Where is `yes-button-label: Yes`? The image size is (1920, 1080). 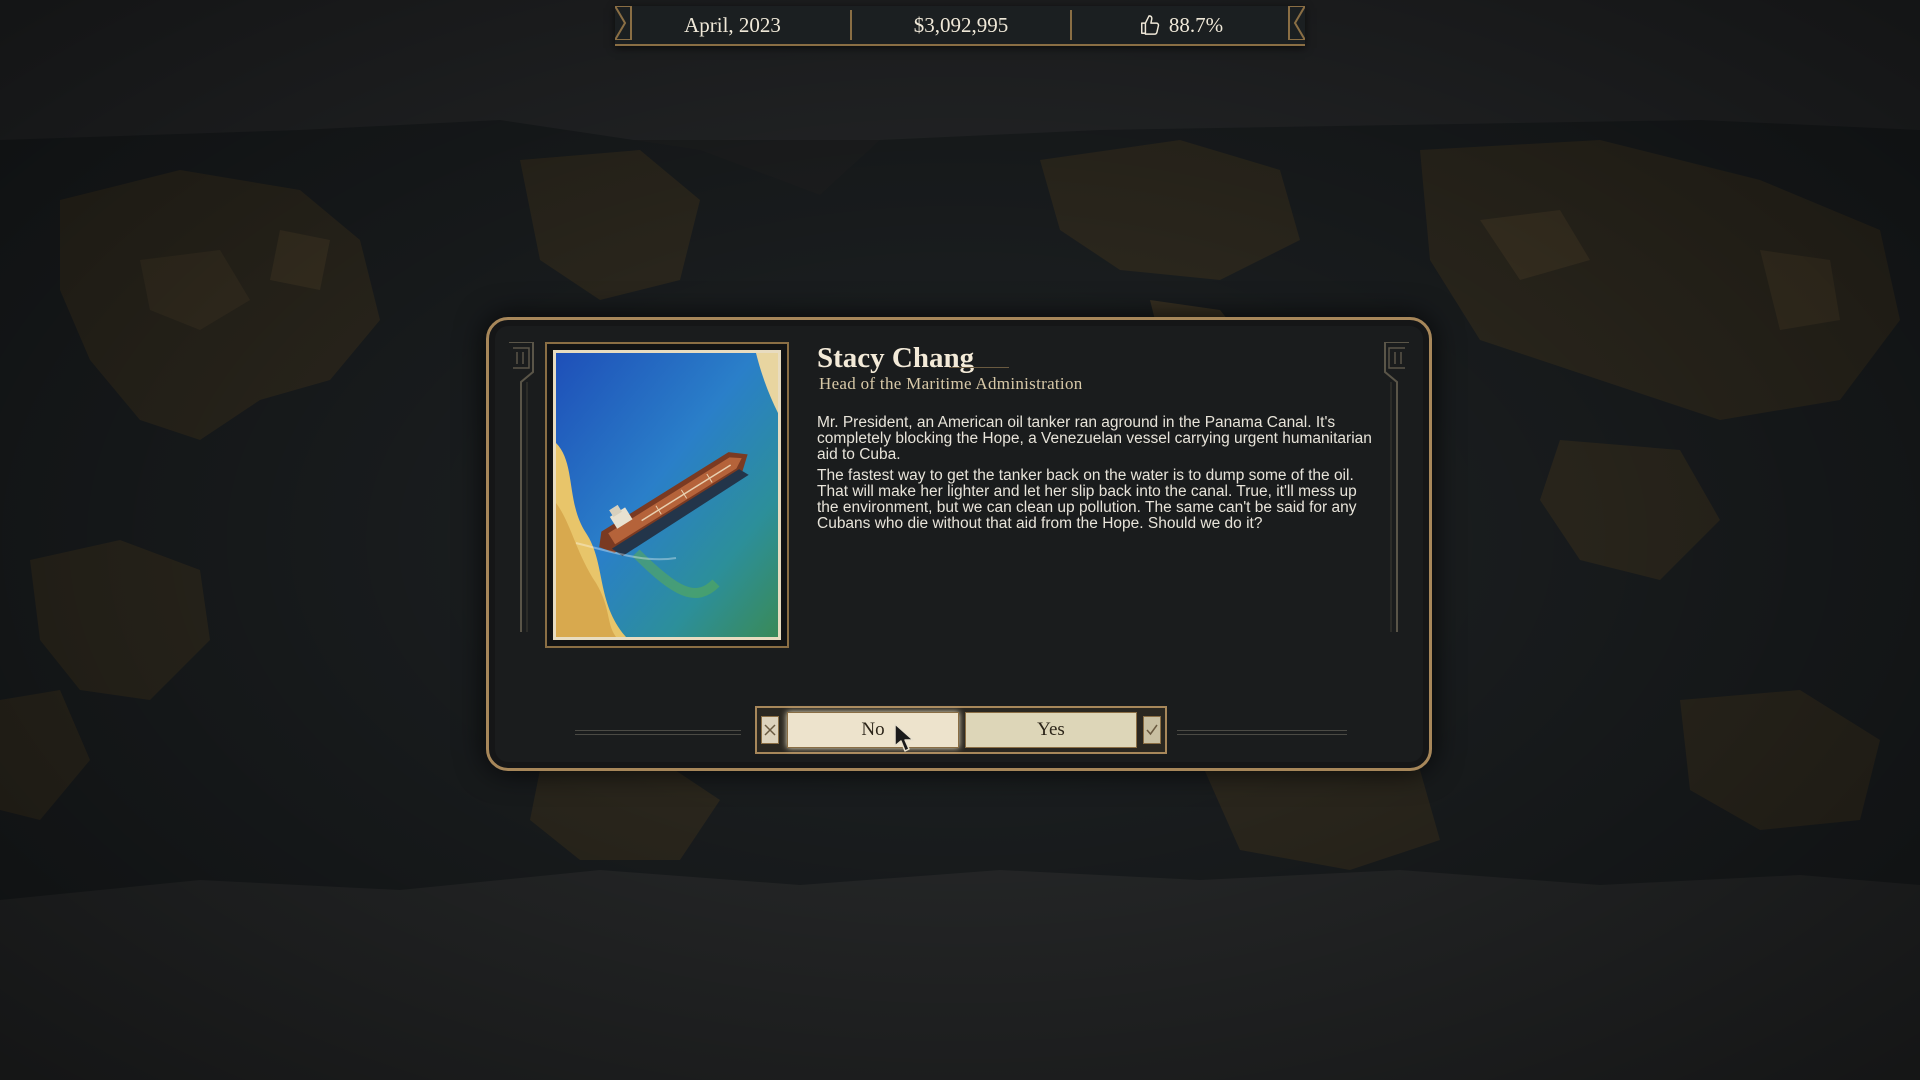
yes-button-label: Yes is located at coordinates (1051, 729).